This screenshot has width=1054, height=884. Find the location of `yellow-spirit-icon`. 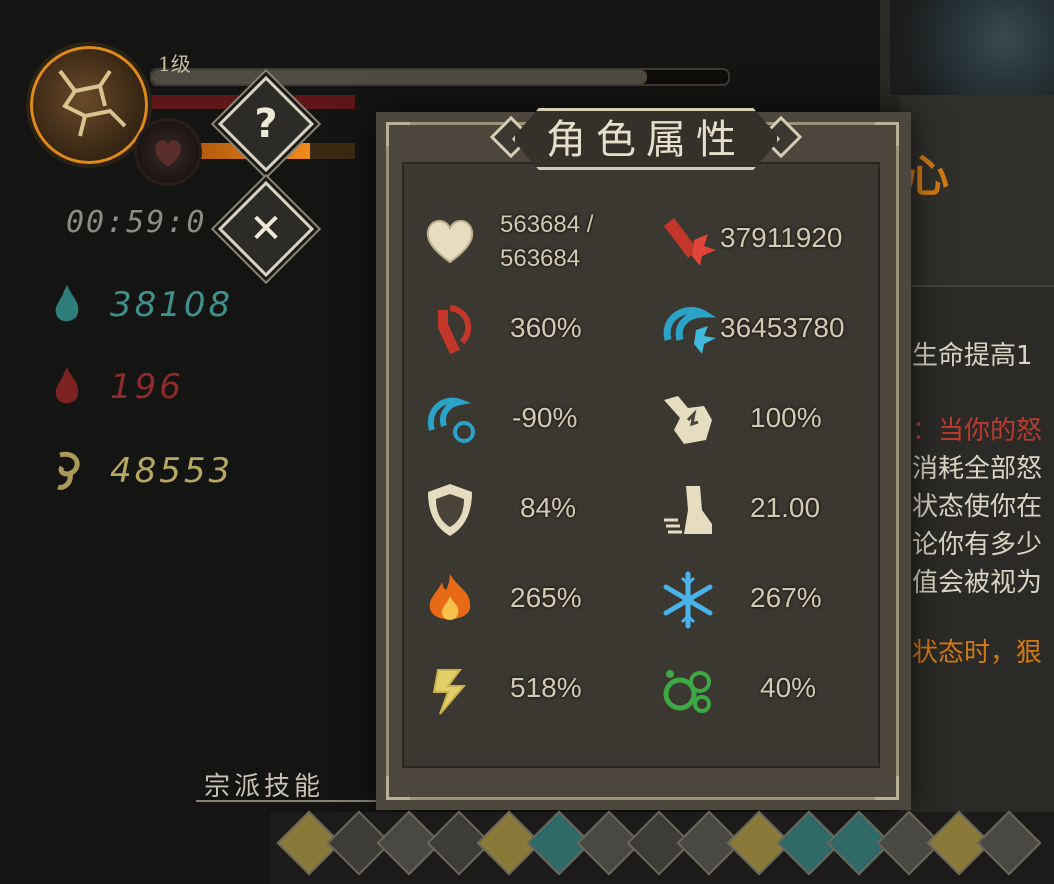

yellow-spirit-icon is located at coordinates (68, 470).